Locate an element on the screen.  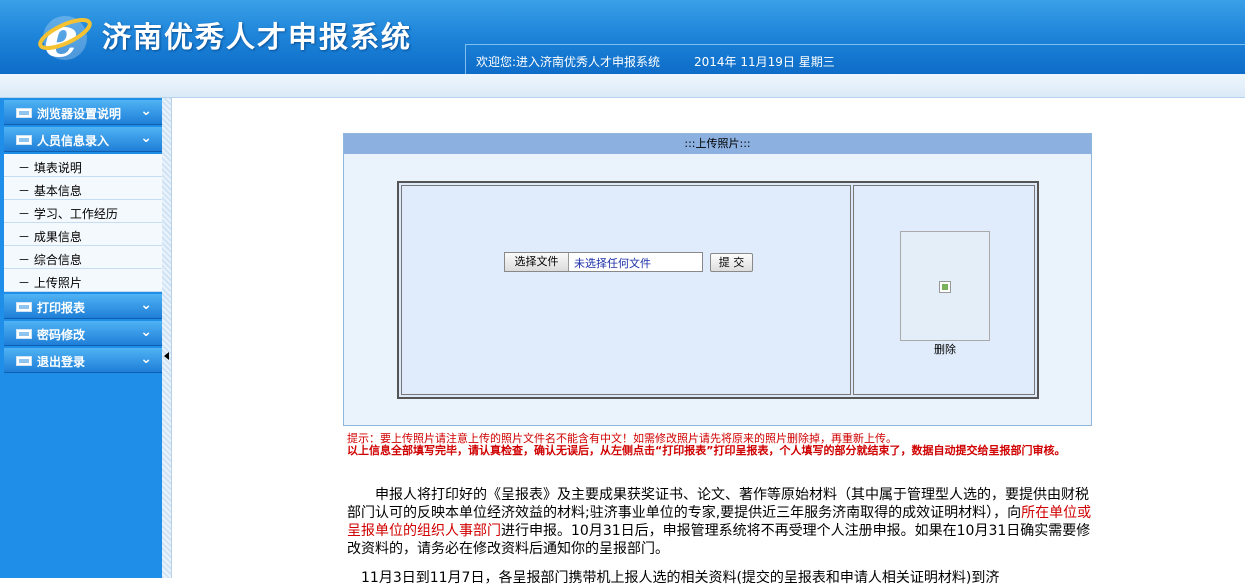
file-input: 选择文件 未选择任何文件 is located at coordinates (603, 262).